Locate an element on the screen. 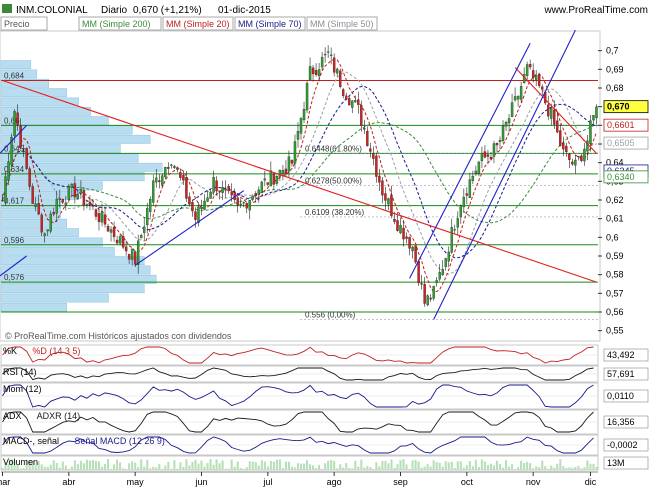 Image resolution: width=650 pixels, height=490 pixels. legend-ma70: MM (Simple 70) is located at coordinates (270, 24).